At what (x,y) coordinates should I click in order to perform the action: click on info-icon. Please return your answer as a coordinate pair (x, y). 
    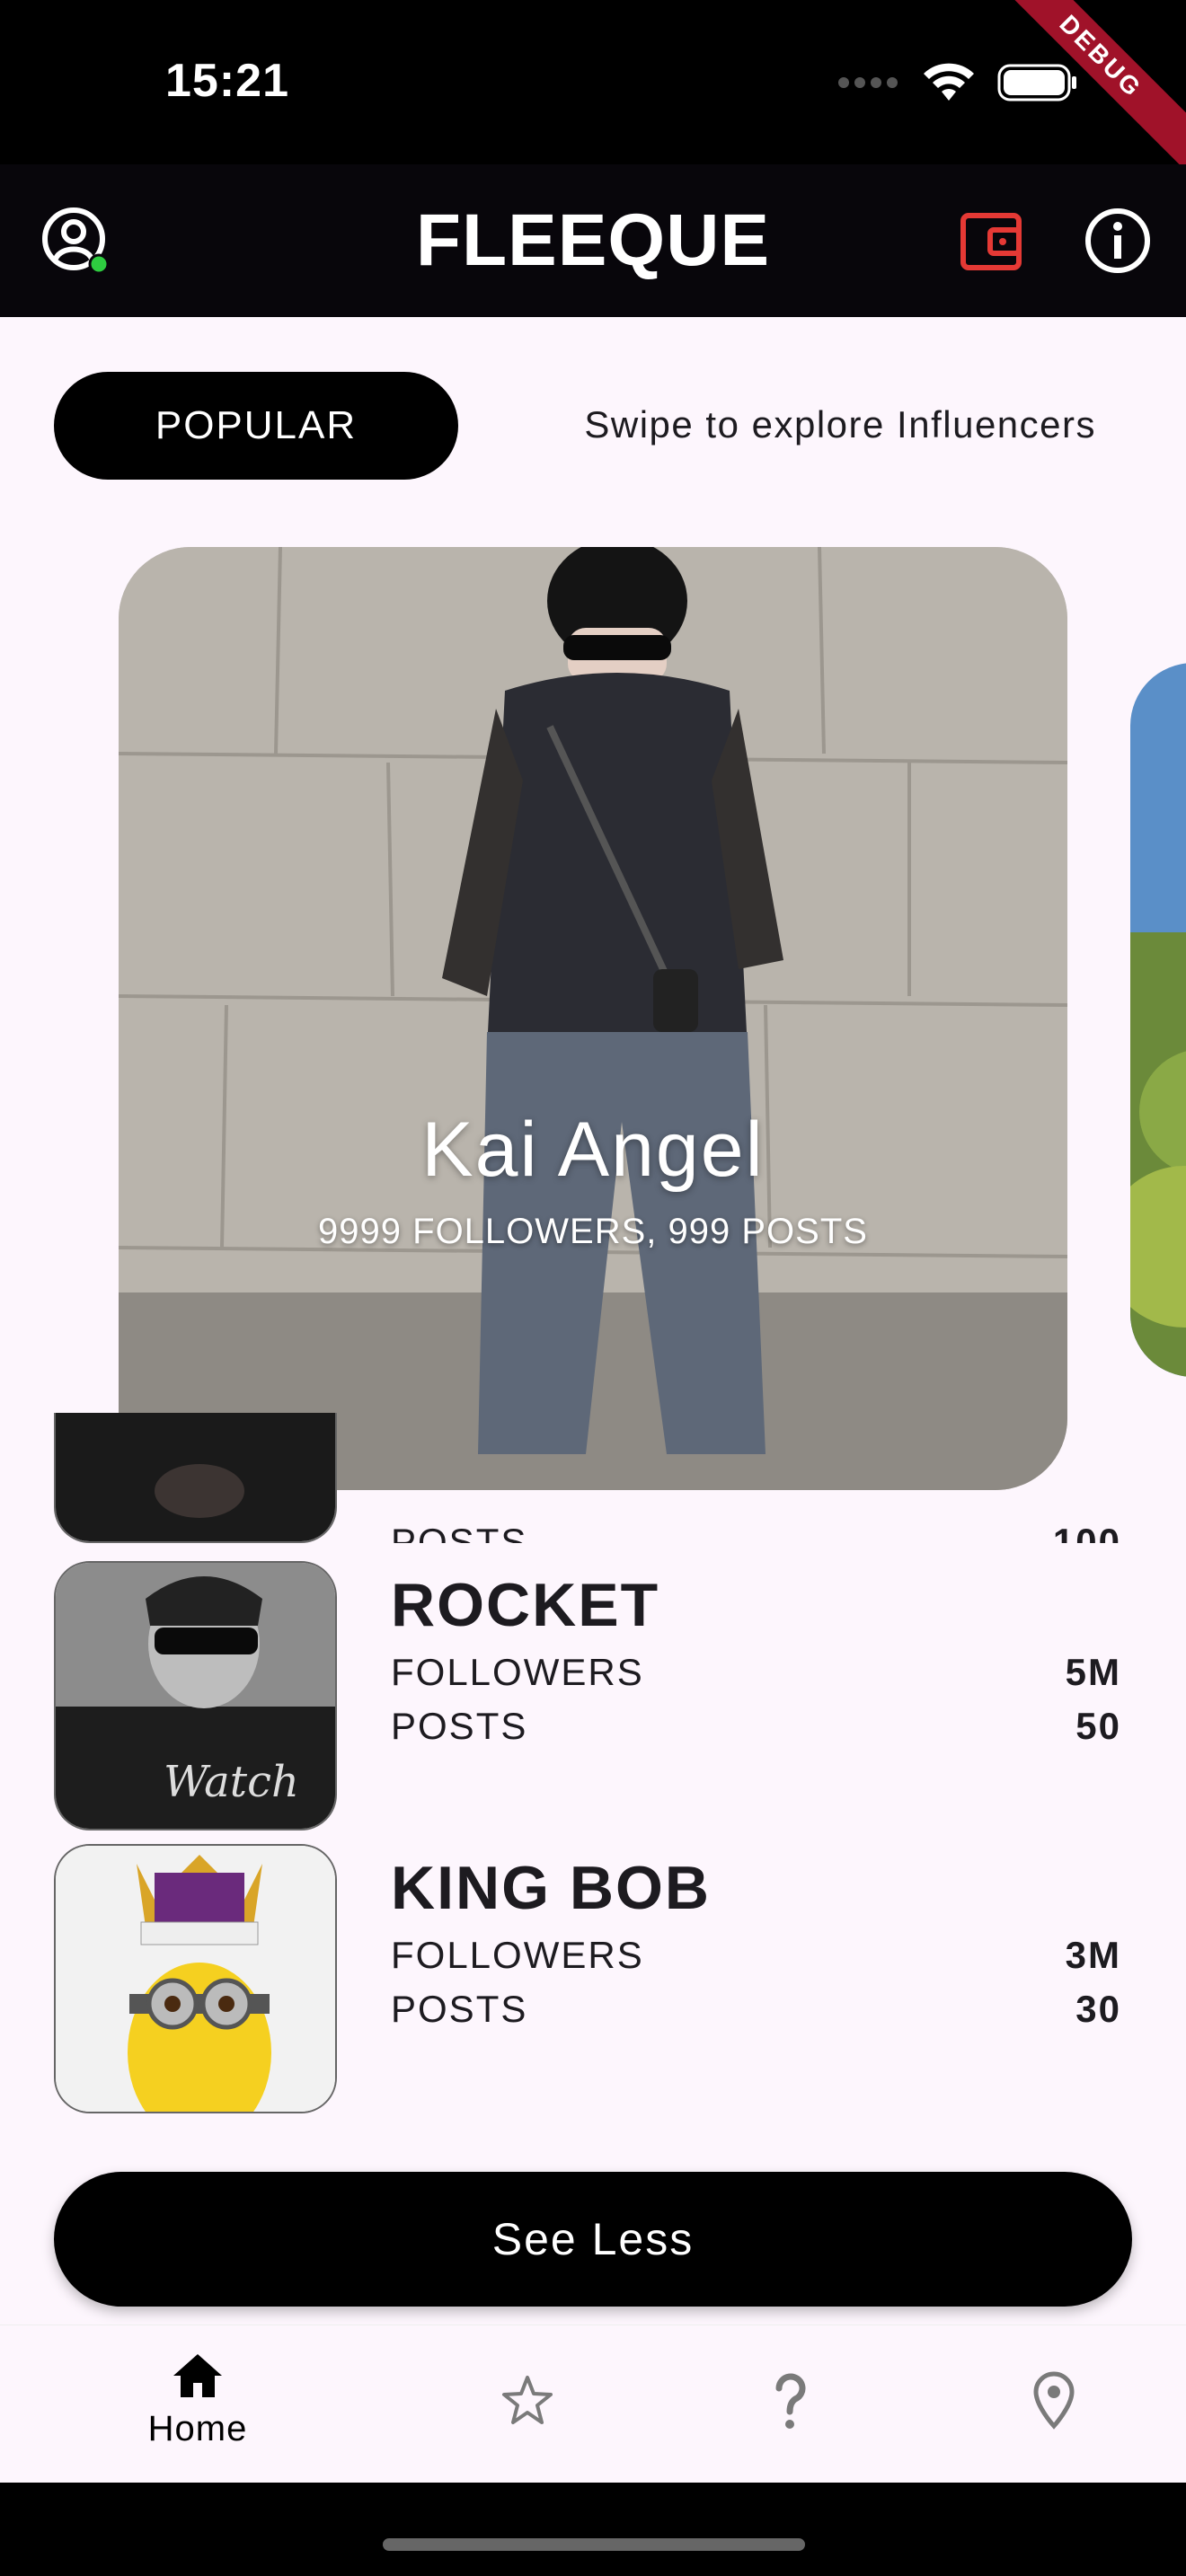
    Looking at the image, I should click on (1118, 241).